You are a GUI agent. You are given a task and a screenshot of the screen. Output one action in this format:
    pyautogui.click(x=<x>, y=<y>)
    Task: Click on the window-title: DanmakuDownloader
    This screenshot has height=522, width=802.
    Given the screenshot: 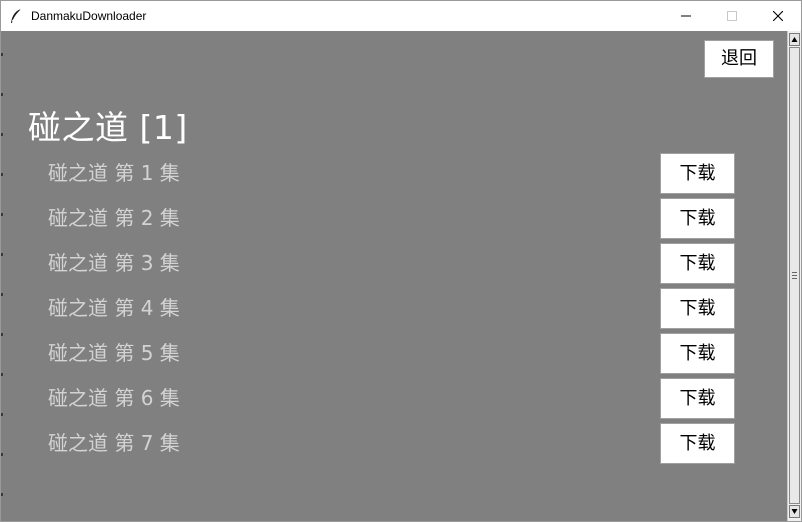 What is the action you would take?
    pyautogui.click(x=89, y=16)
    